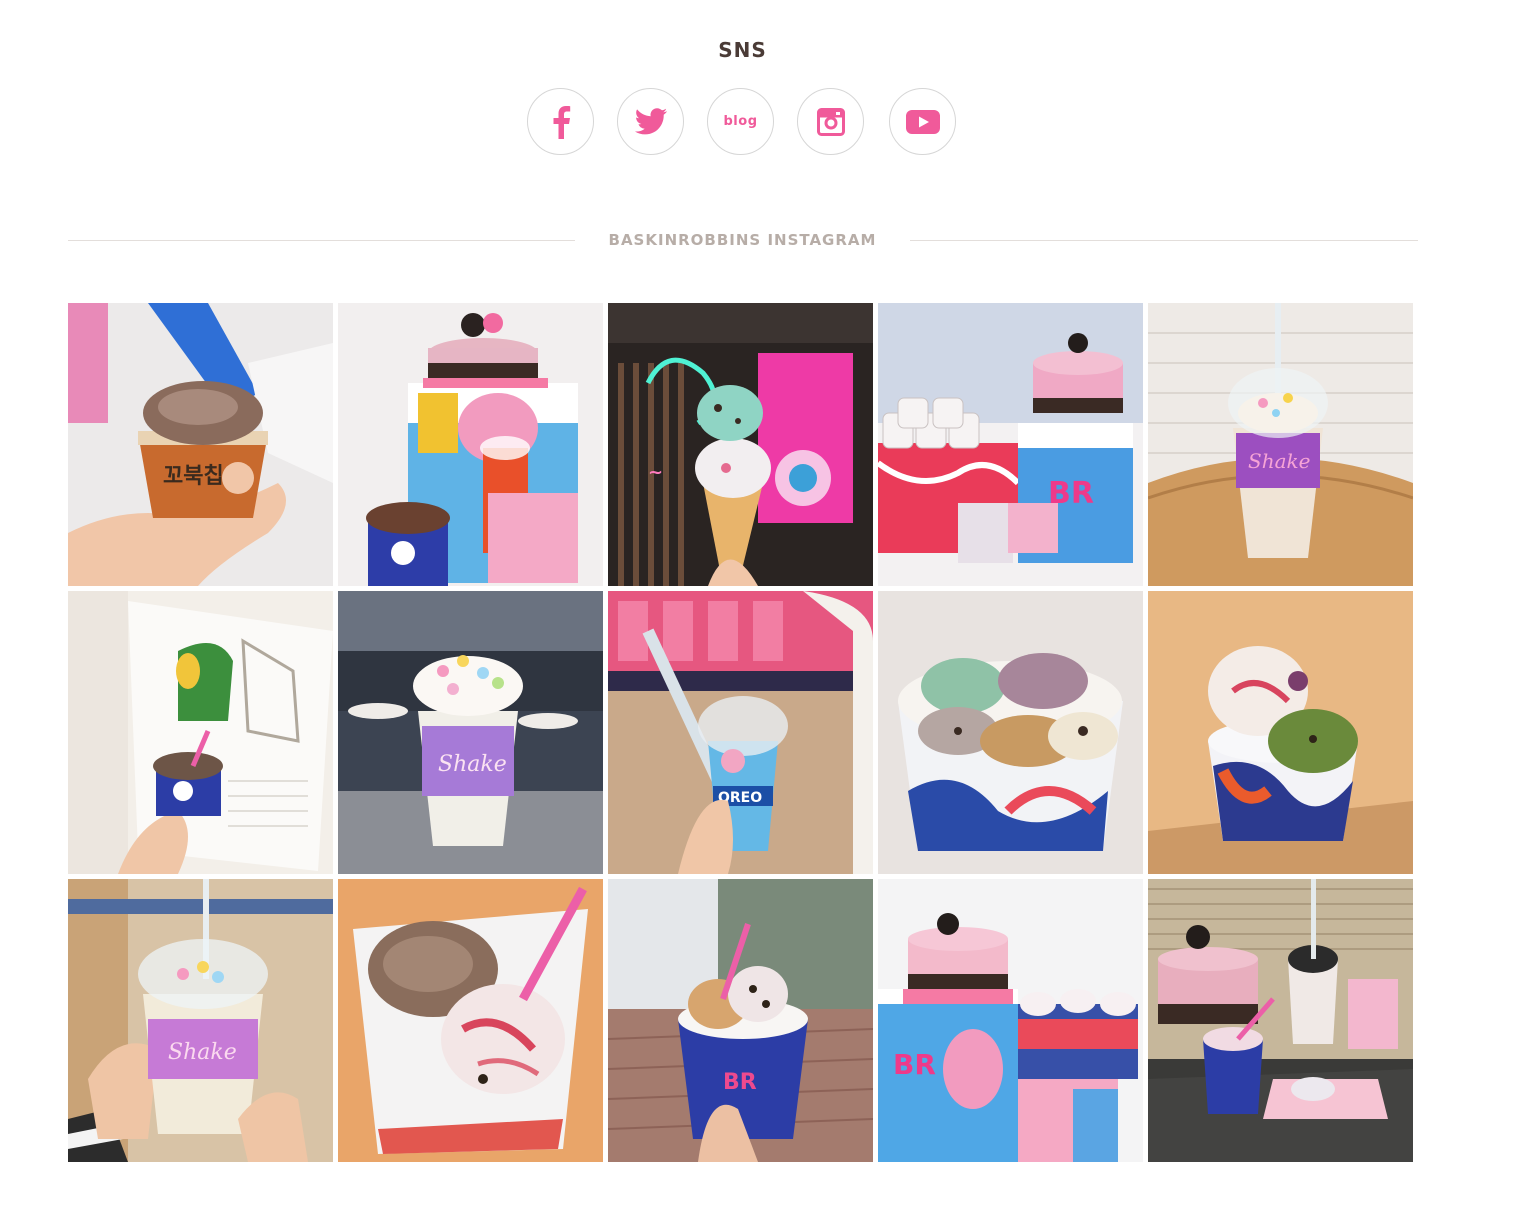  What do you see at coordinates (742, 50) in the screenshot?
I see `sns-title: SNS` at bounding box center [742, 50].